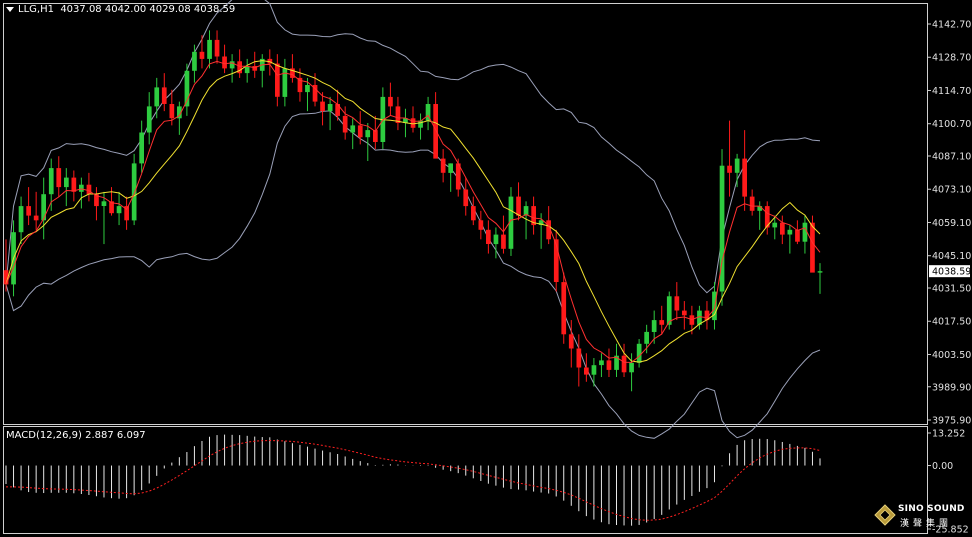 This screenshot has width=972, height=537. I want to click on ohlc-readout: 4037.08 4042.00 4029.08 4038.59, so click(148, 9).